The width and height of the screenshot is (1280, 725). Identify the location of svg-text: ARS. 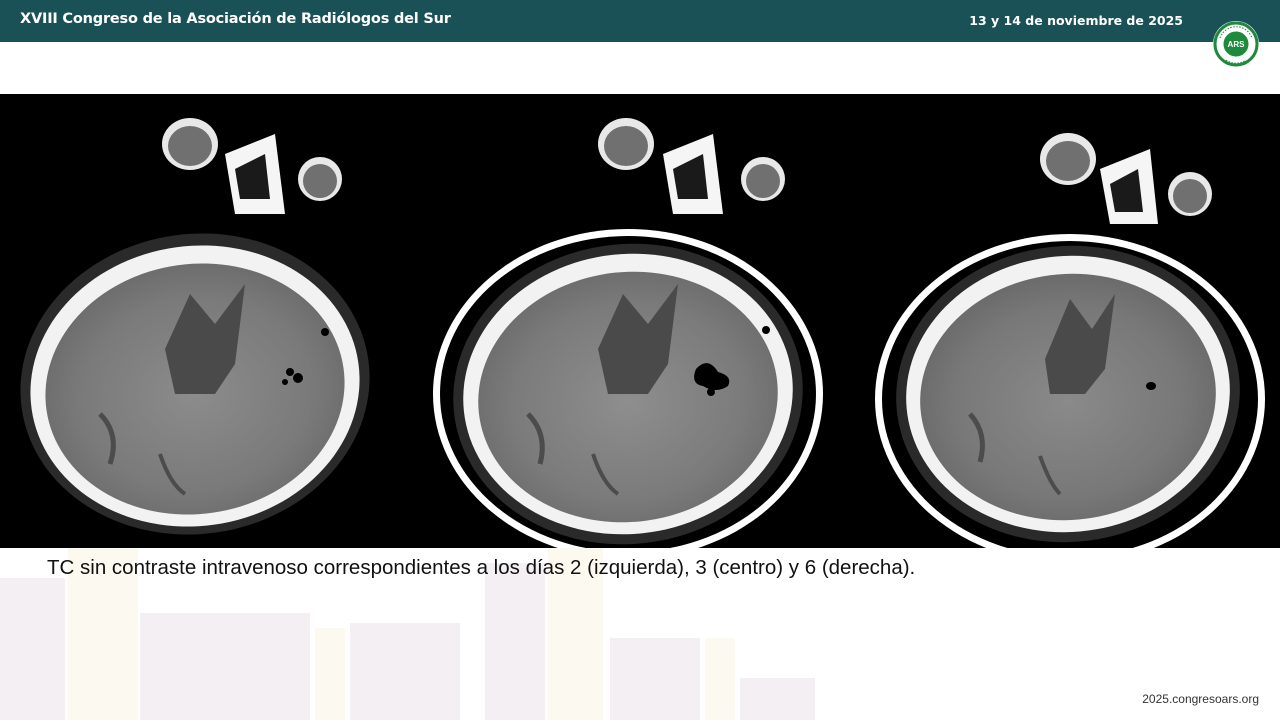
(1237, 44).